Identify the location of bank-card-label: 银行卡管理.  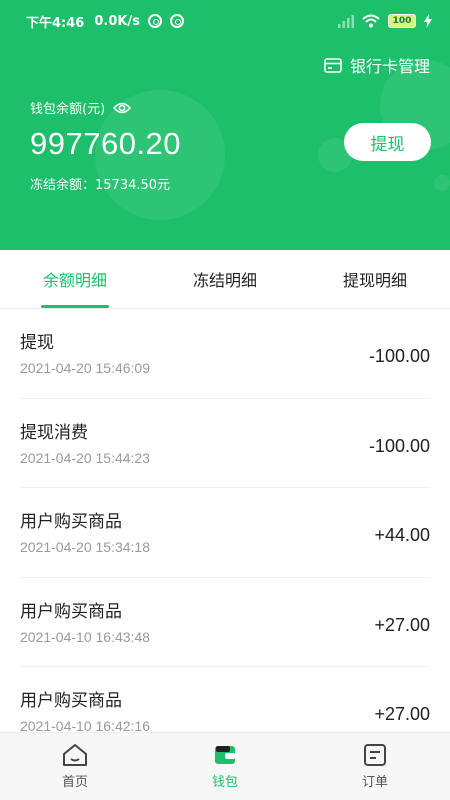
(389, 66).